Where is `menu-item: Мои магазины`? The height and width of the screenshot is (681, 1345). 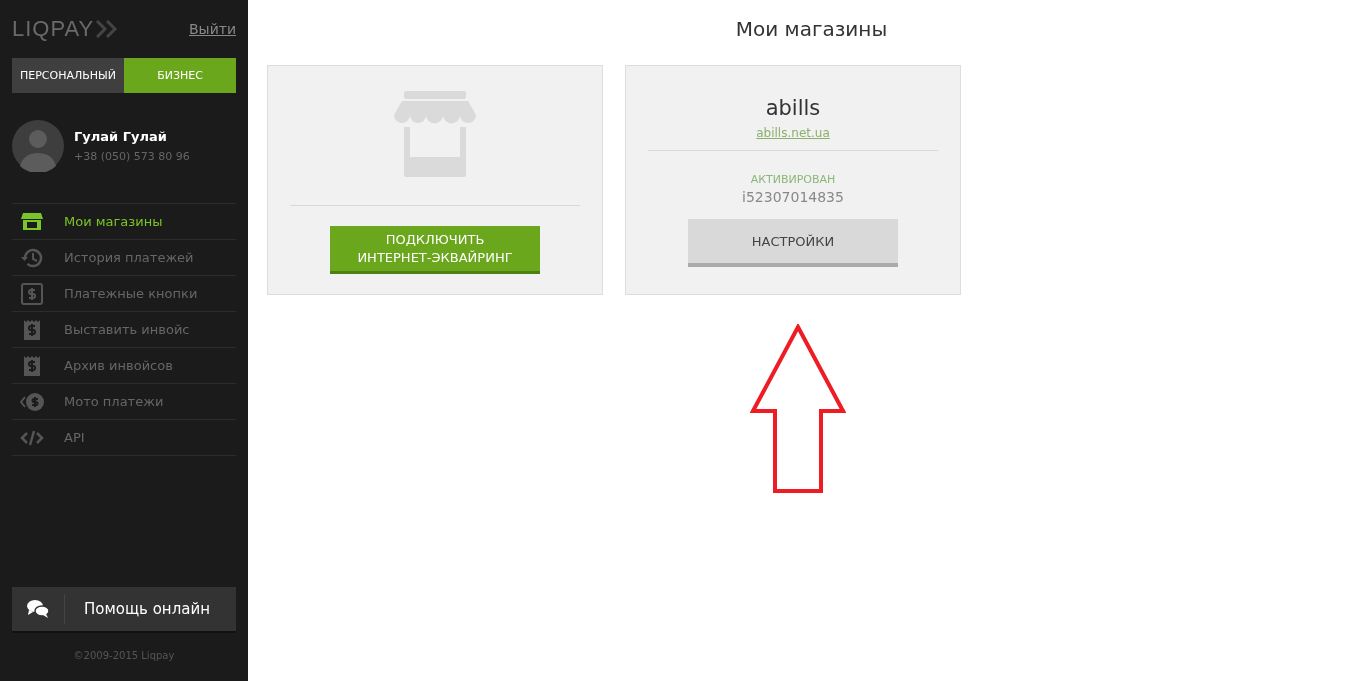 menu-item: Мои магазины is located at coordinates (124, 222).